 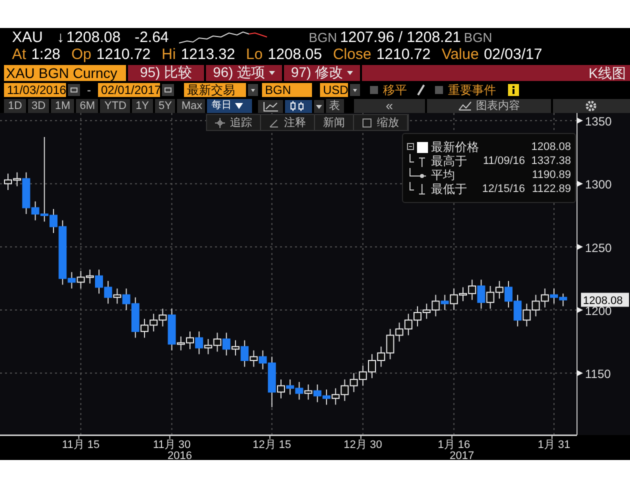 I want to click on collapse-button: «, so click(x=390, y=106).